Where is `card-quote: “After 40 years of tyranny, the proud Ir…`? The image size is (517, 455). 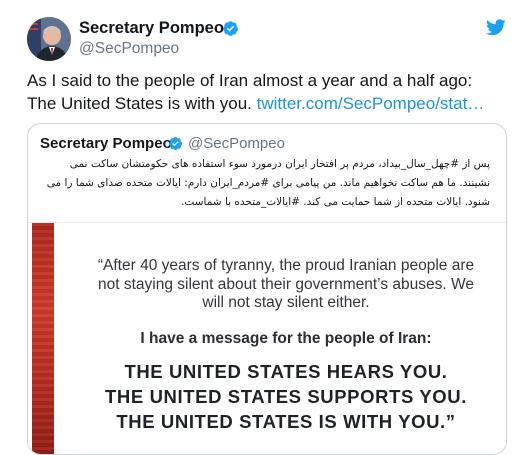 card-quote: “After 40 years of tyranny, the proud Ir… is located at coordinates (286, 284).